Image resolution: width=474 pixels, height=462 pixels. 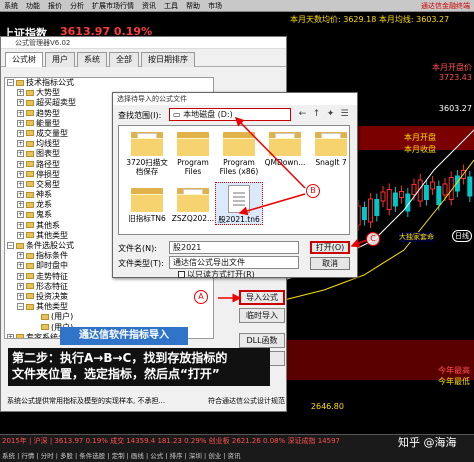 I want to click on step-line-2: 文件夹位置，选定指标，然后点“打开”, so click(x=116, y=374).